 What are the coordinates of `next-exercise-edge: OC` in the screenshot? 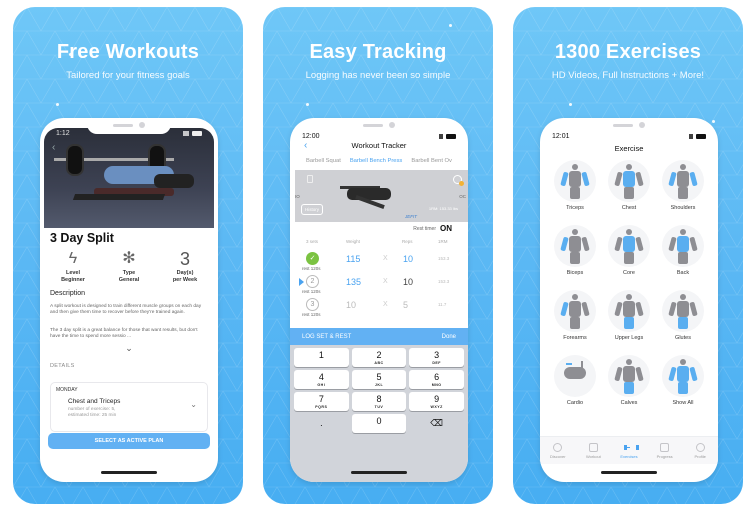 It's located at (462, 196).